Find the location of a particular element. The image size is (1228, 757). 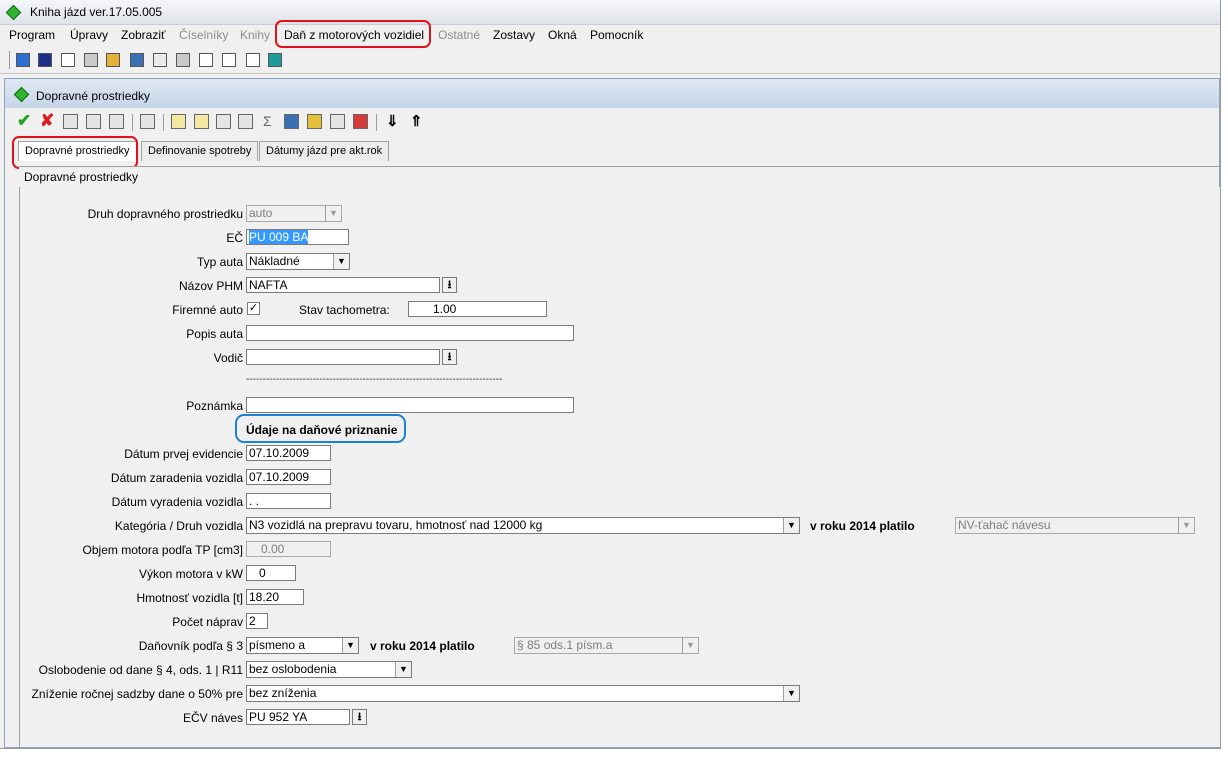

door-icon is located at coordinates (23, 60).